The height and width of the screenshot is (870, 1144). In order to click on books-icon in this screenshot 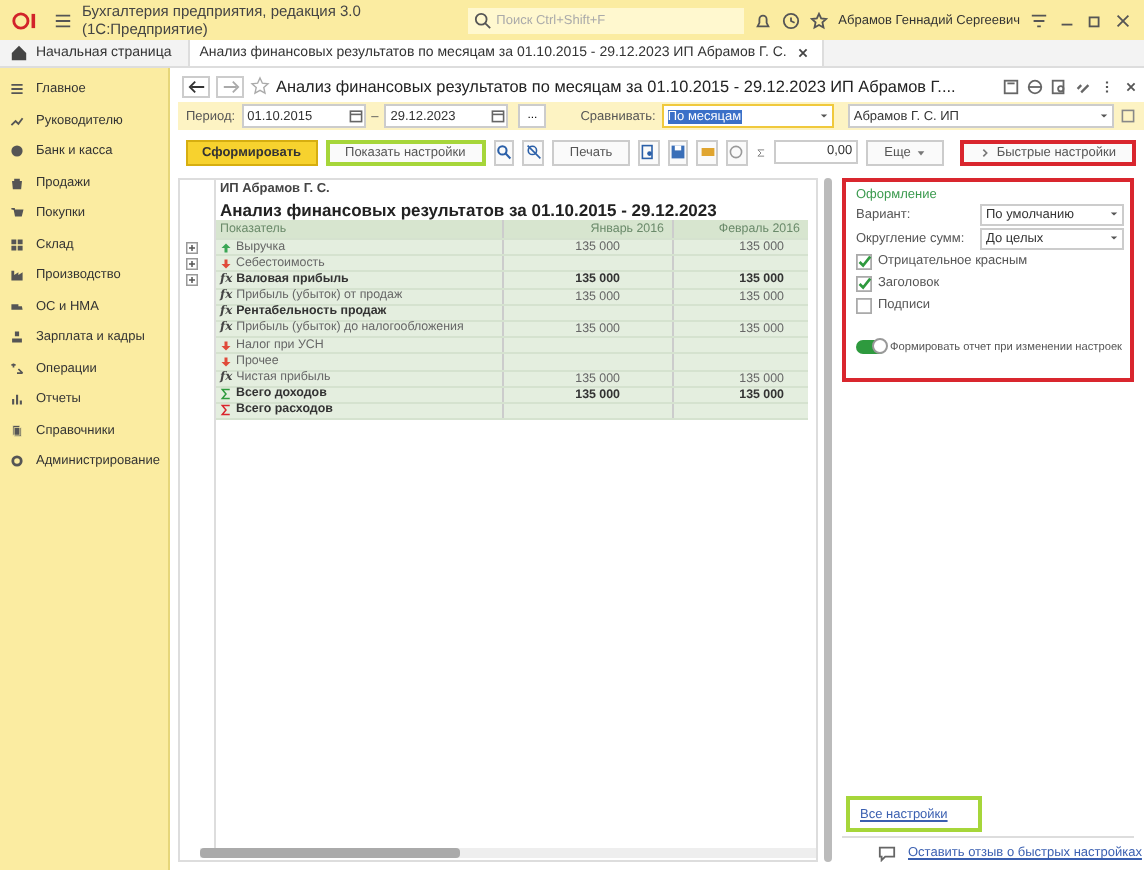, I will do `click(17, 430)`.